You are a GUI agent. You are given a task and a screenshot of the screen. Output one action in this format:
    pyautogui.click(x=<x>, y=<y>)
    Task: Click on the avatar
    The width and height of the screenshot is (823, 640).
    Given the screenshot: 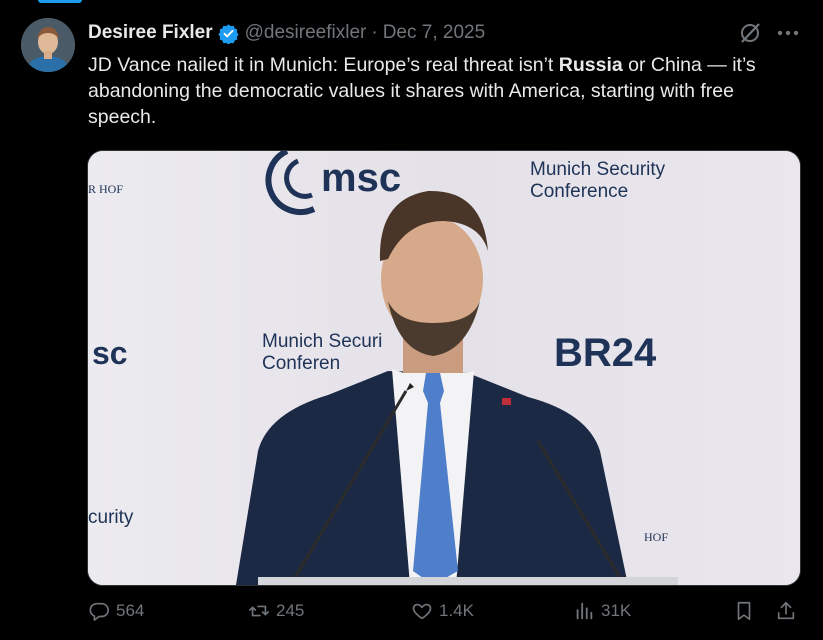 What is the action you would take?
    pyautogui.click(x=48, y=45)
    